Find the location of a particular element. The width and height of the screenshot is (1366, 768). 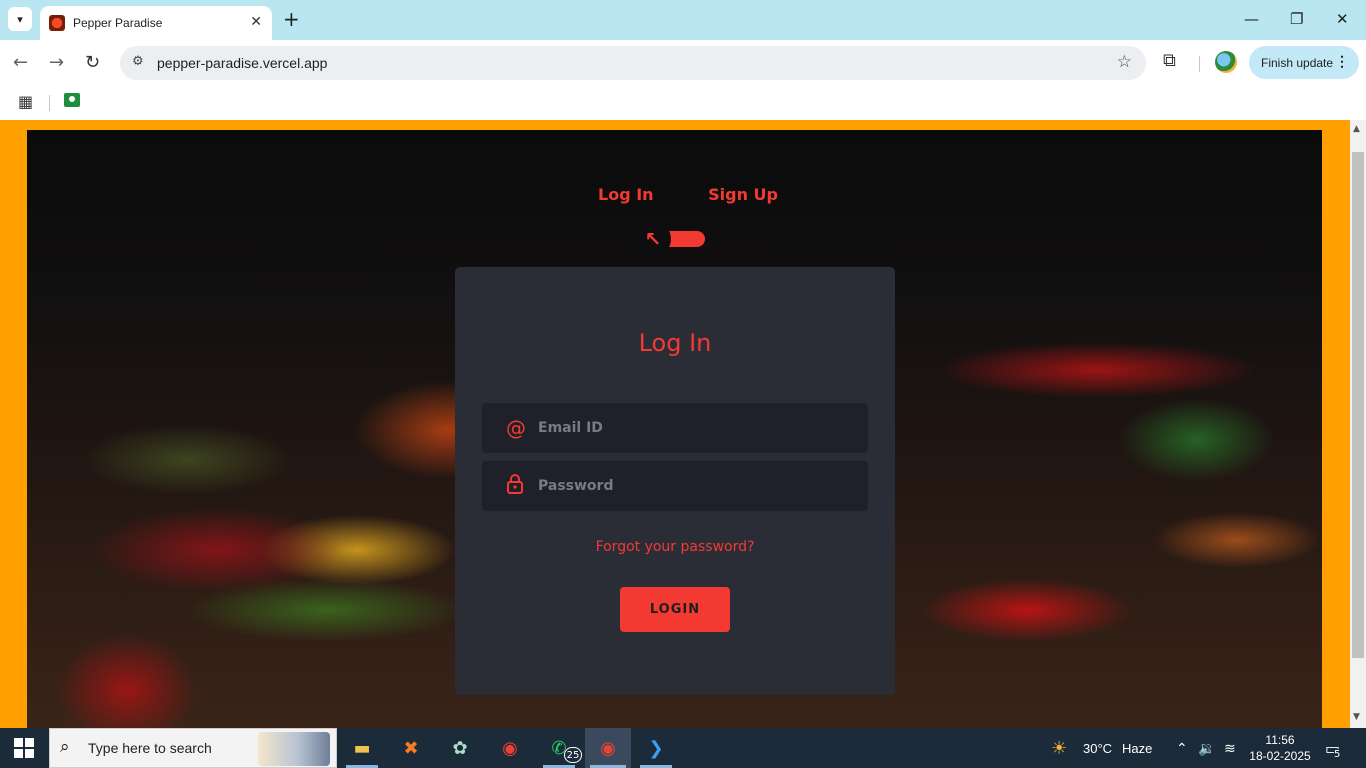

file-explorer-icon: ▬ is located at coordinates (362, 748).